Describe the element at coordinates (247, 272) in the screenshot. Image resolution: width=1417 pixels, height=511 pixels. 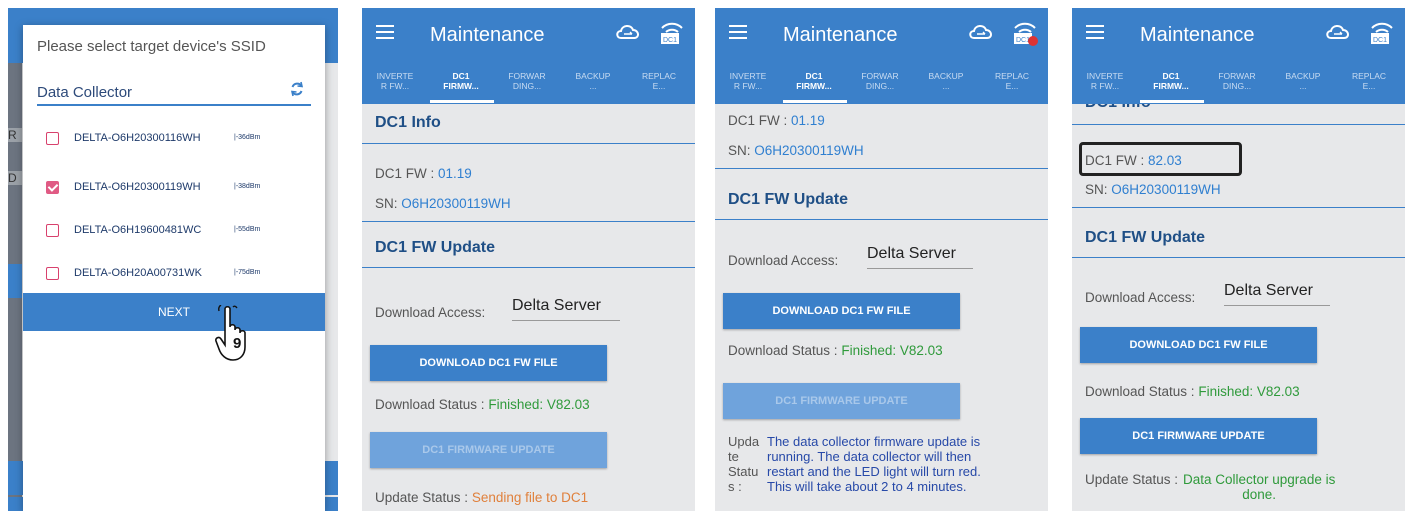
I see `ssid-signal: |-75dBm` at that location.